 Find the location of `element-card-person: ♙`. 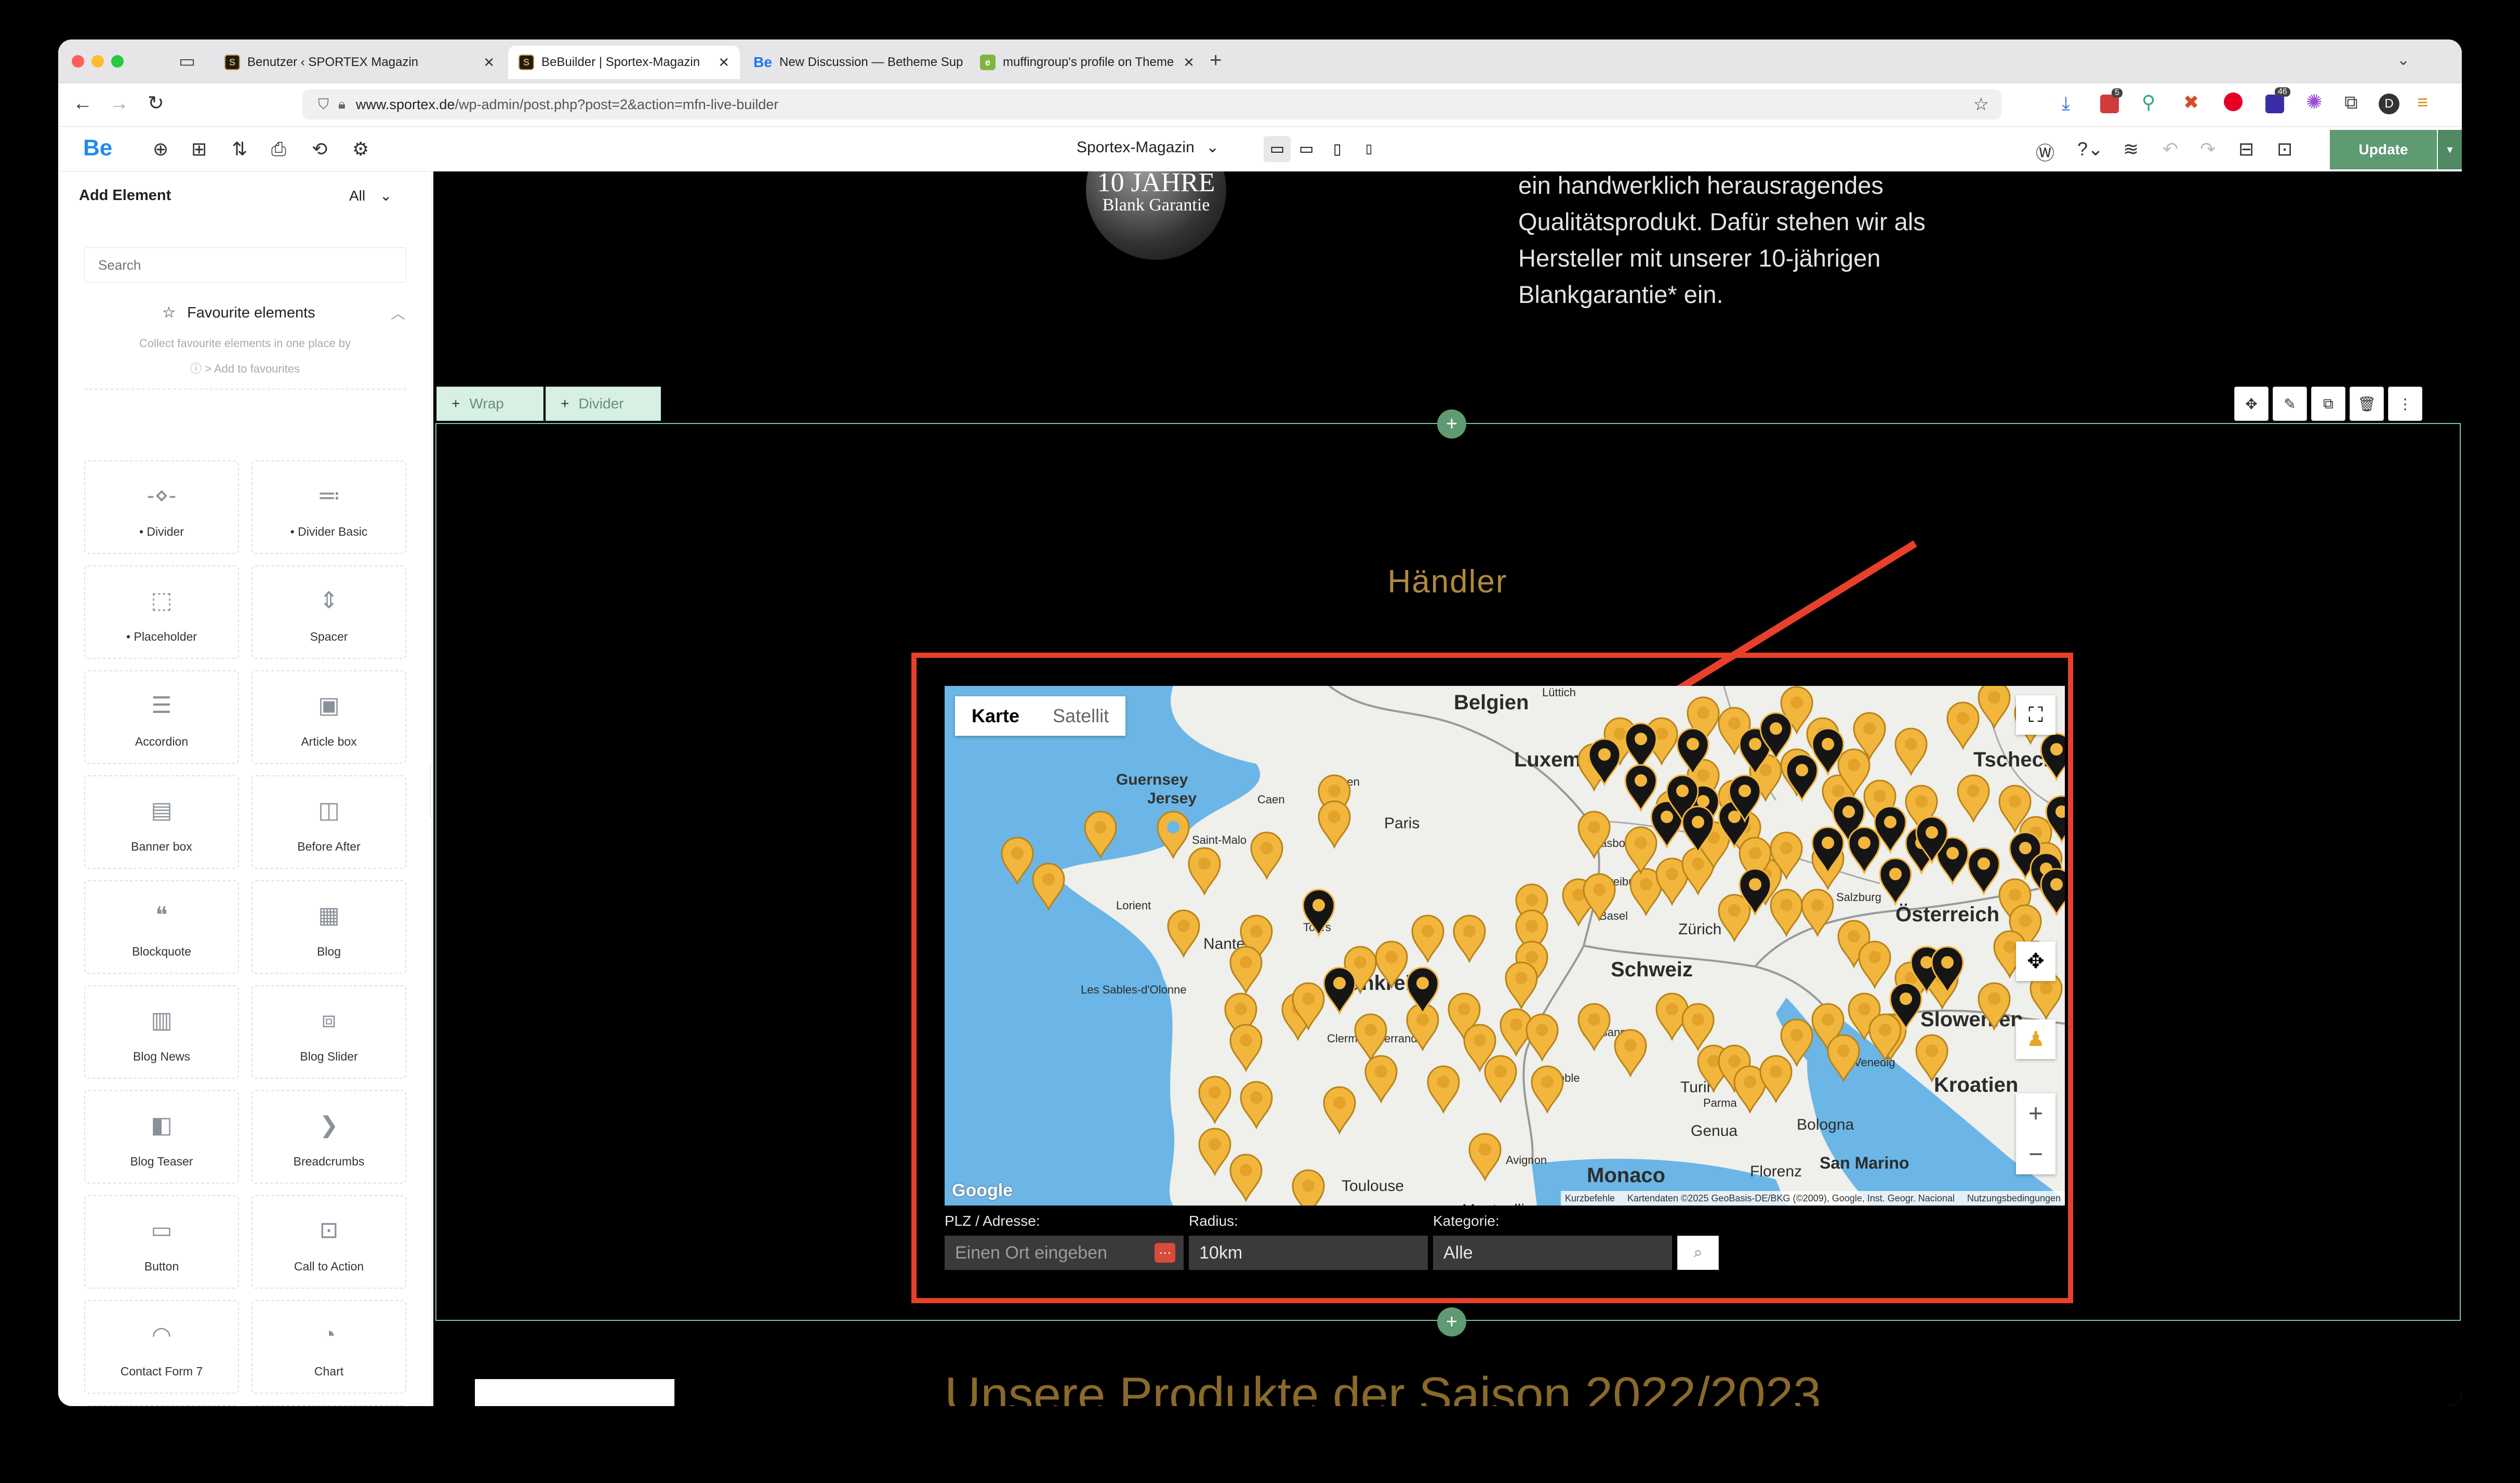

element-card-person: ♙ is located at coordinates (162, 1405).